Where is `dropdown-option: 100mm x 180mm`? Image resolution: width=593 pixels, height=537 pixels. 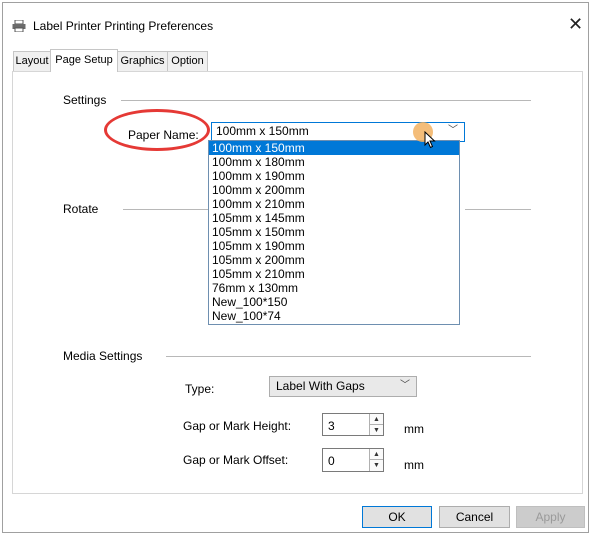 dropdown-option: 100mm x 180mm is located at coordinates (334, 162).